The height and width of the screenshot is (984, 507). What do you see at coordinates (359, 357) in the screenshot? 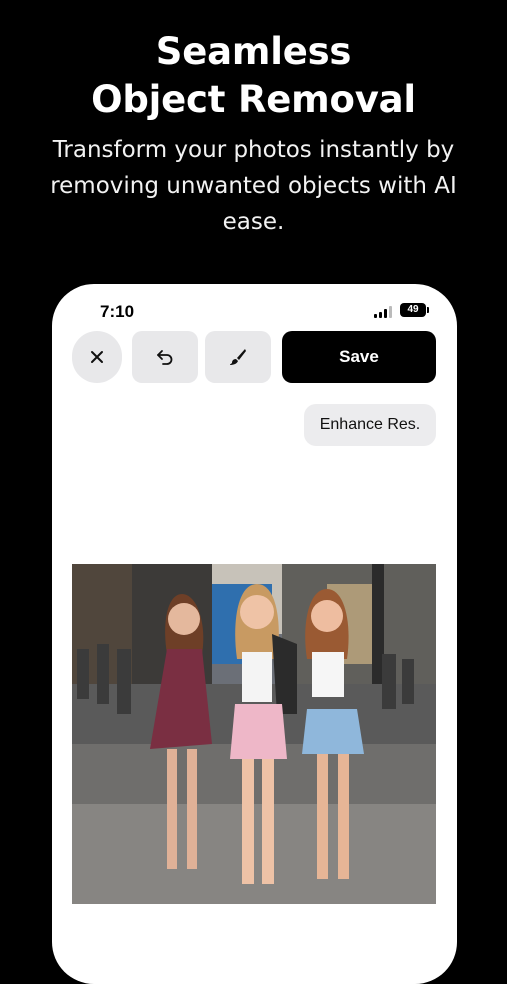
I see `save-button: Save` at bounding box center [359, 357].